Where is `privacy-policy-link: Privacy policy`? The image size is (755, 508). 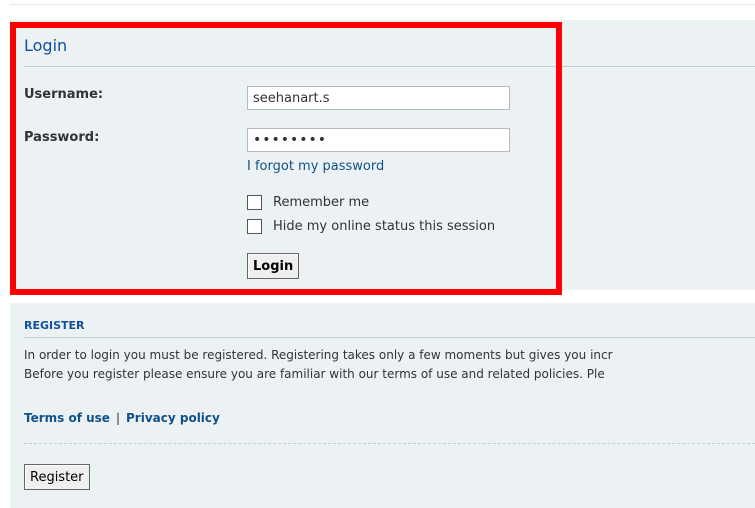
privacy-policy-link: Privacy policy is located at coordinates (173, 418).